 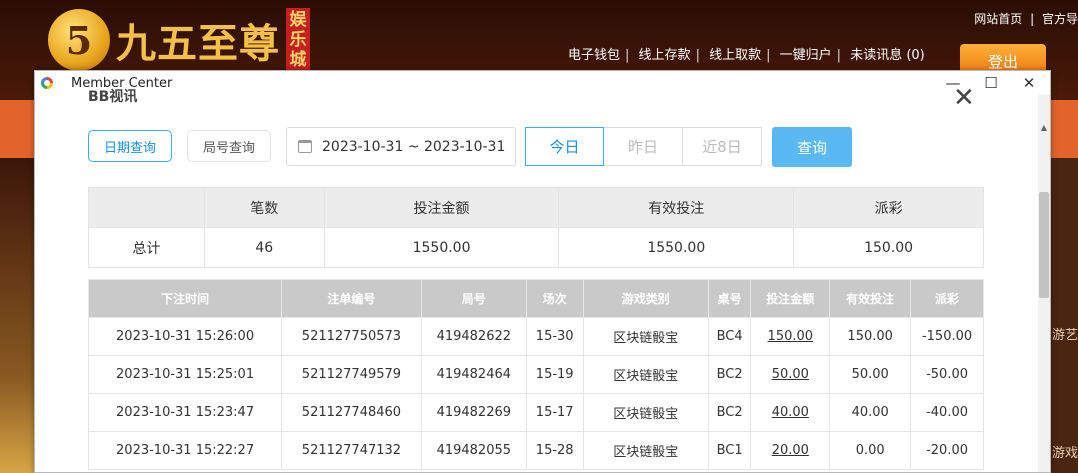 I want to click on cell-valid-bet: 50.00, so click(x=870, y=374).